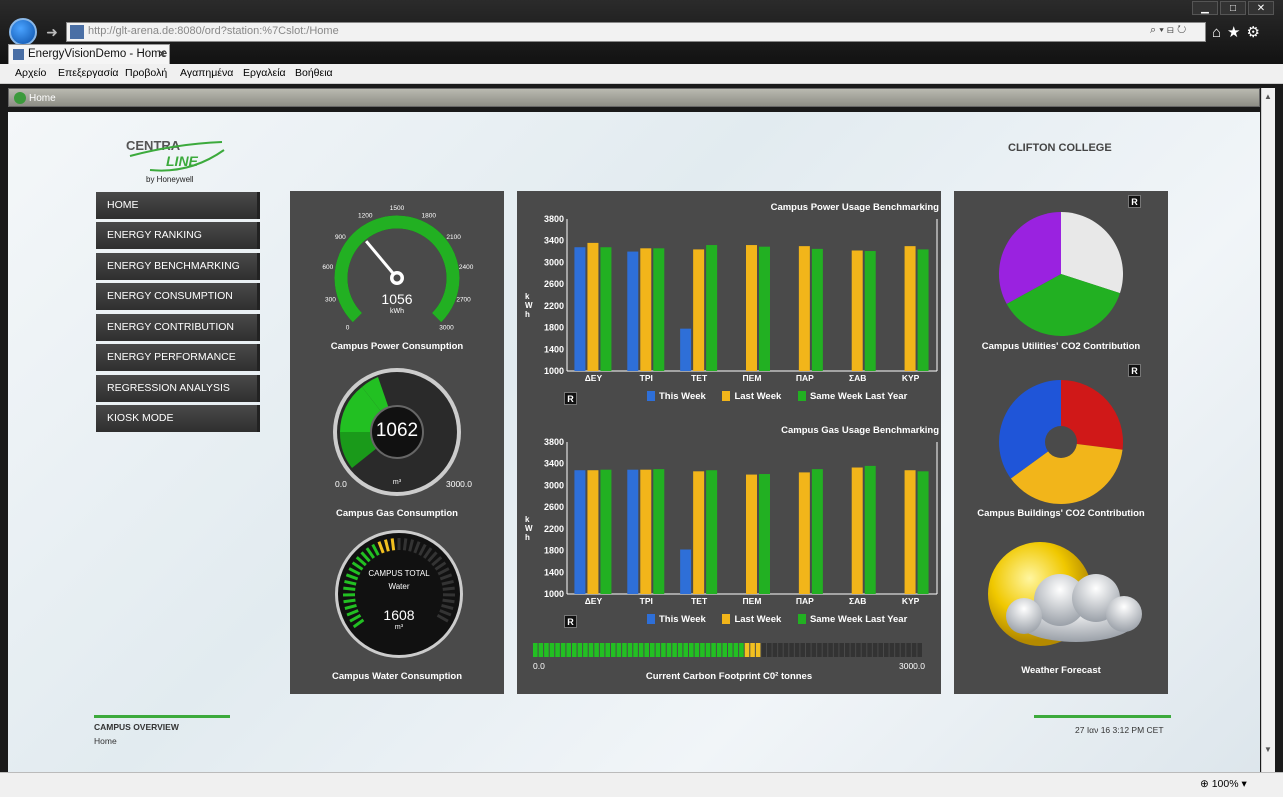 This screenshot has width=1283, height=797. Describe the element at coordinates (646, 378) in the screenshot. I see `x-tick-label: ΤΡΙ` at that location.